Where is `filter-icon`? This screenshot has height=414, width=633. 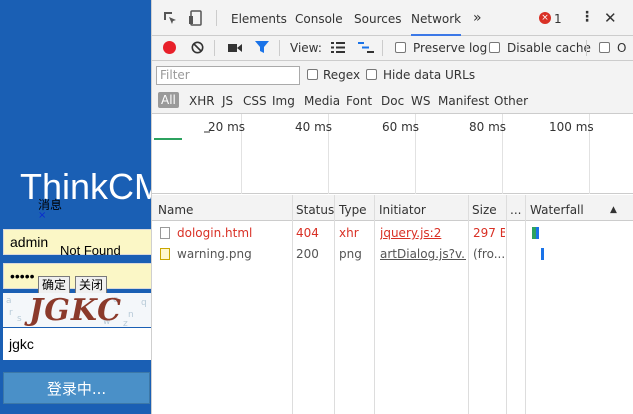
filter-icon is located at coordinates (262, 47).